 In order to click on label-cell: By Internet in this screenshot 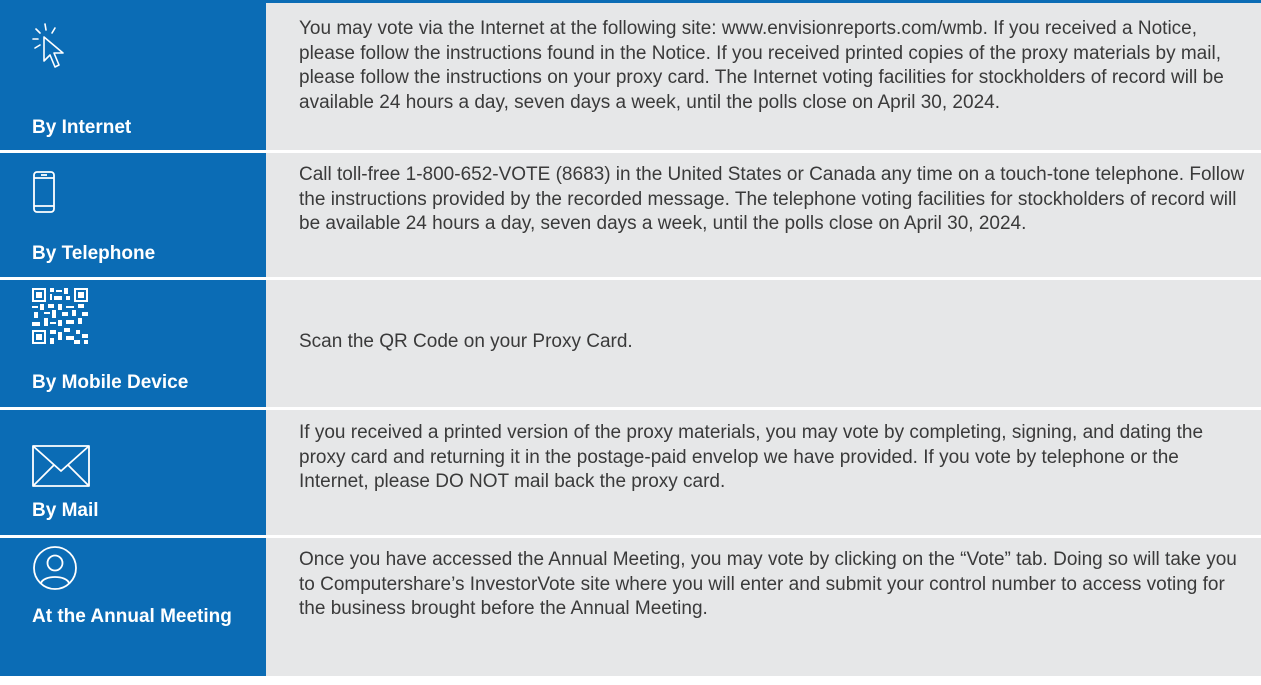, I will do `click(133, 76)`.